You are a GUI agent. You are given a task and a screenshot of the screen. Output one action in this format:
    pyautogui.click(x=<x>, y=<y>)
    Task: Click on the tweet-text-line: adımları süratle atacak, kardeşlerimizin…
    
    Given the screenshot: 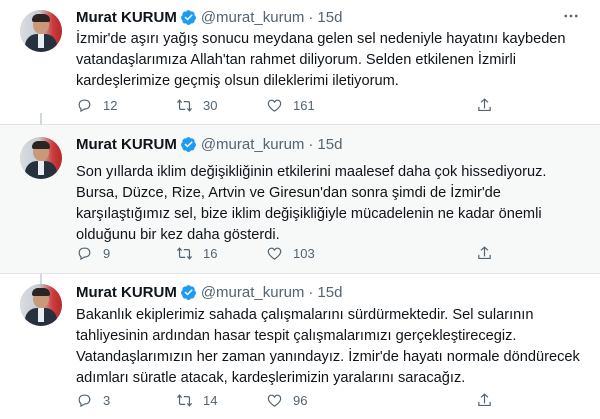 What is the action you would take?
    pyautogui.click(x=271, y=378)
    